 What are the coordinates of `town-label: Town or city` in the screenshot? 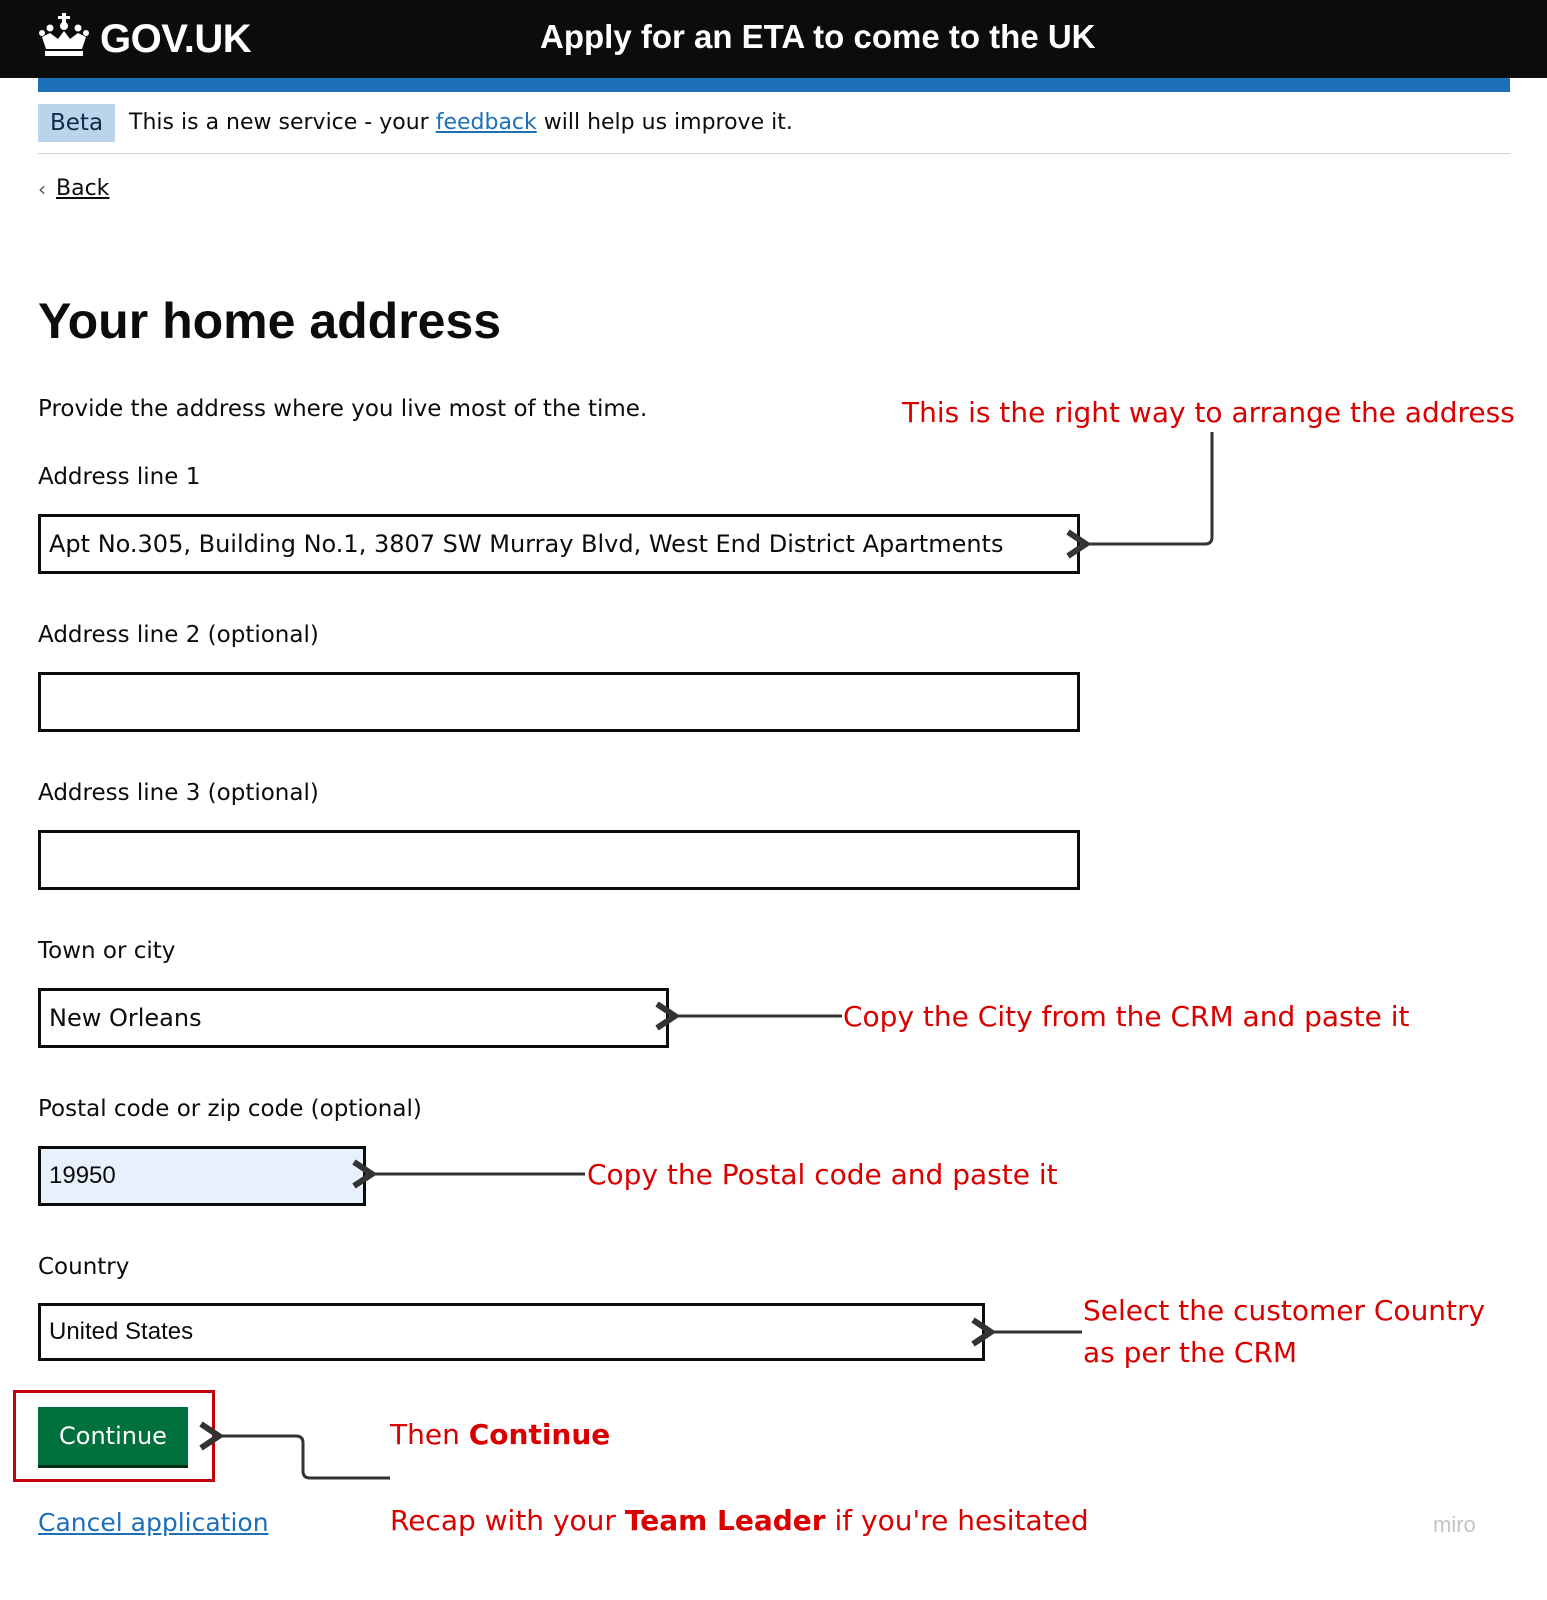 It's located at (107, 951).